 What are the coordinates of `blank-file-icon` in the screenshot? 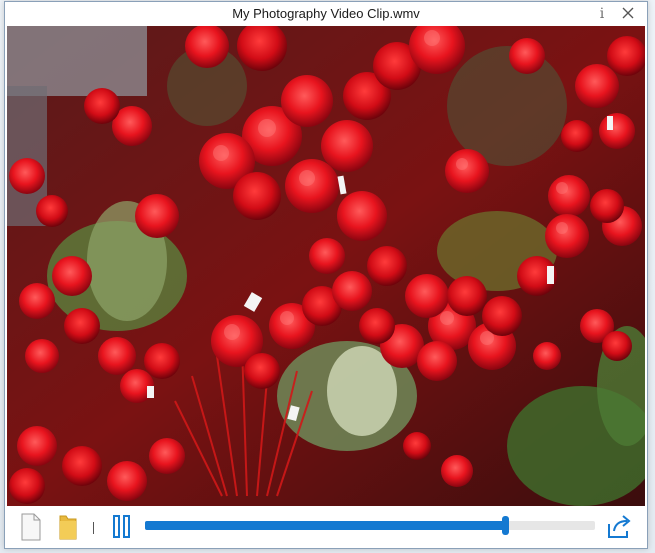 It's located at (31, 529).